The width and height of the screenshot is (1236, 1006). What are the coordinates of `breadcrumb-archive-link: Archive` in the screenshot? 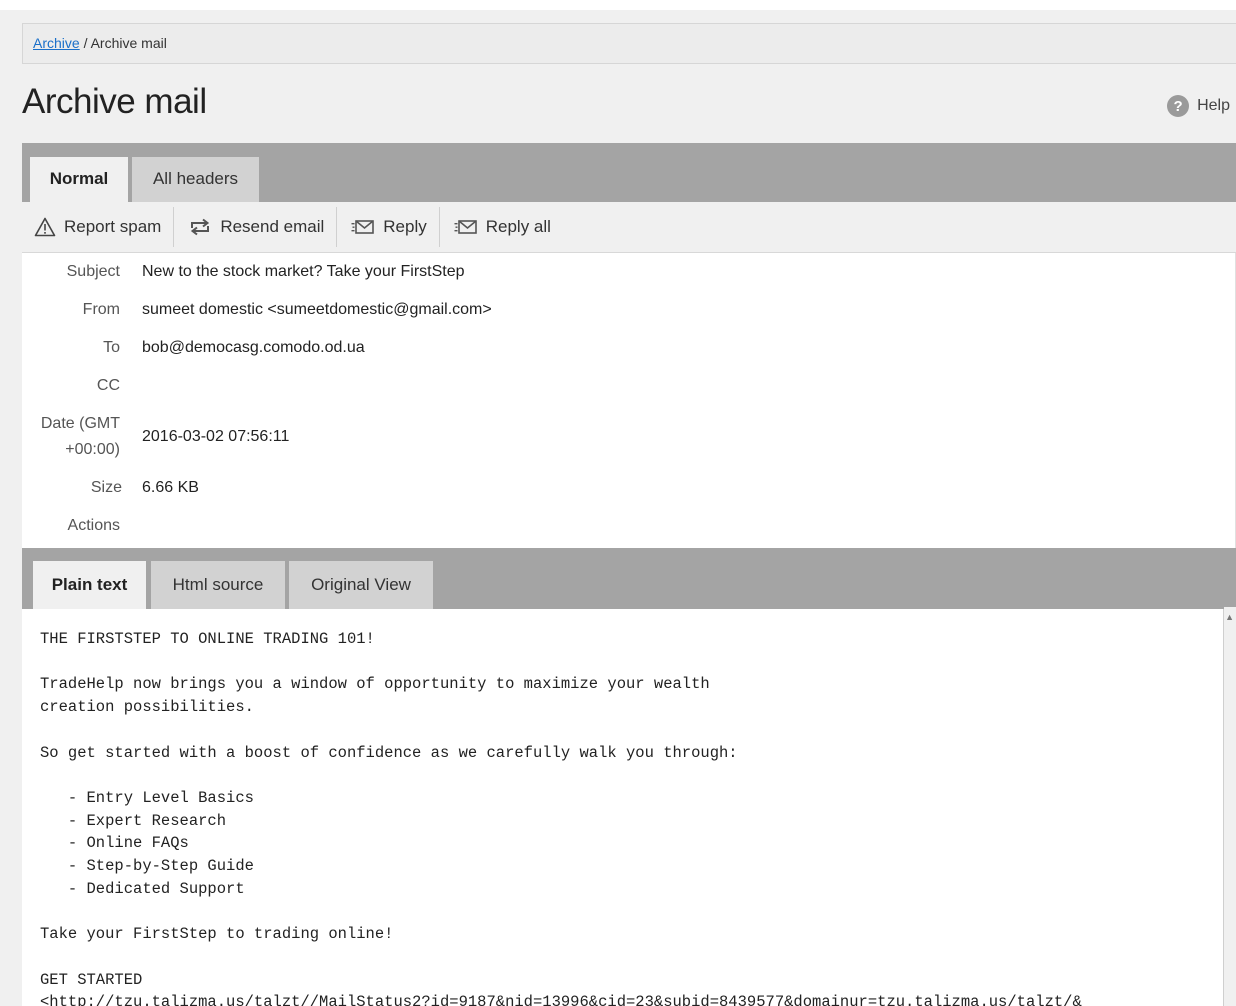 It's located at (56, 43).